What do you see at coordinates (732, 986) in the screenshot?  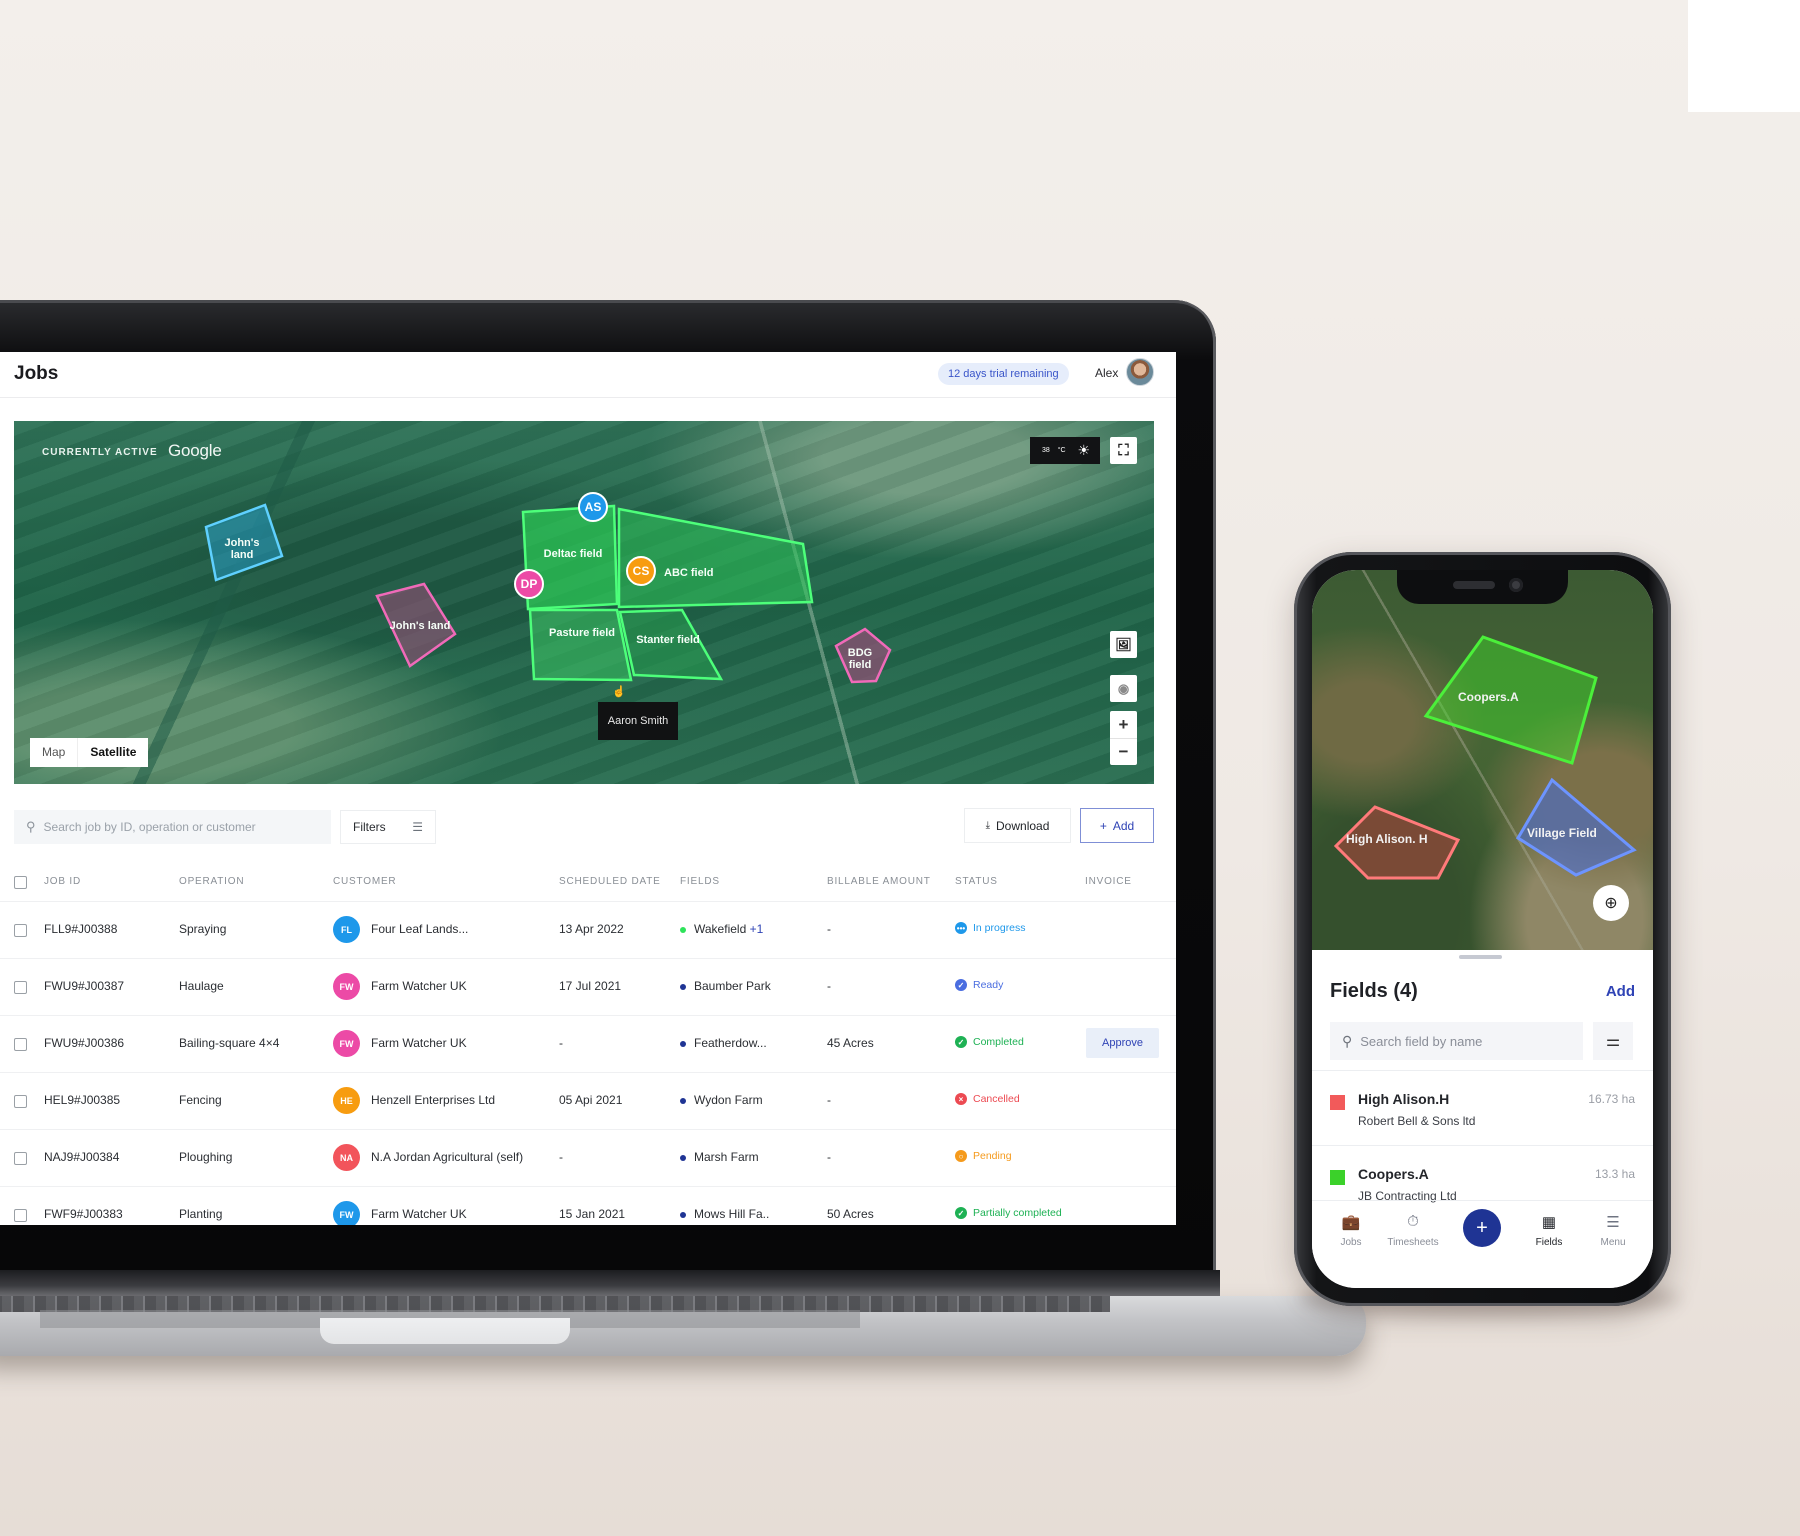 I see `field-name: Baumber Park` at bounding box center [732, 986].